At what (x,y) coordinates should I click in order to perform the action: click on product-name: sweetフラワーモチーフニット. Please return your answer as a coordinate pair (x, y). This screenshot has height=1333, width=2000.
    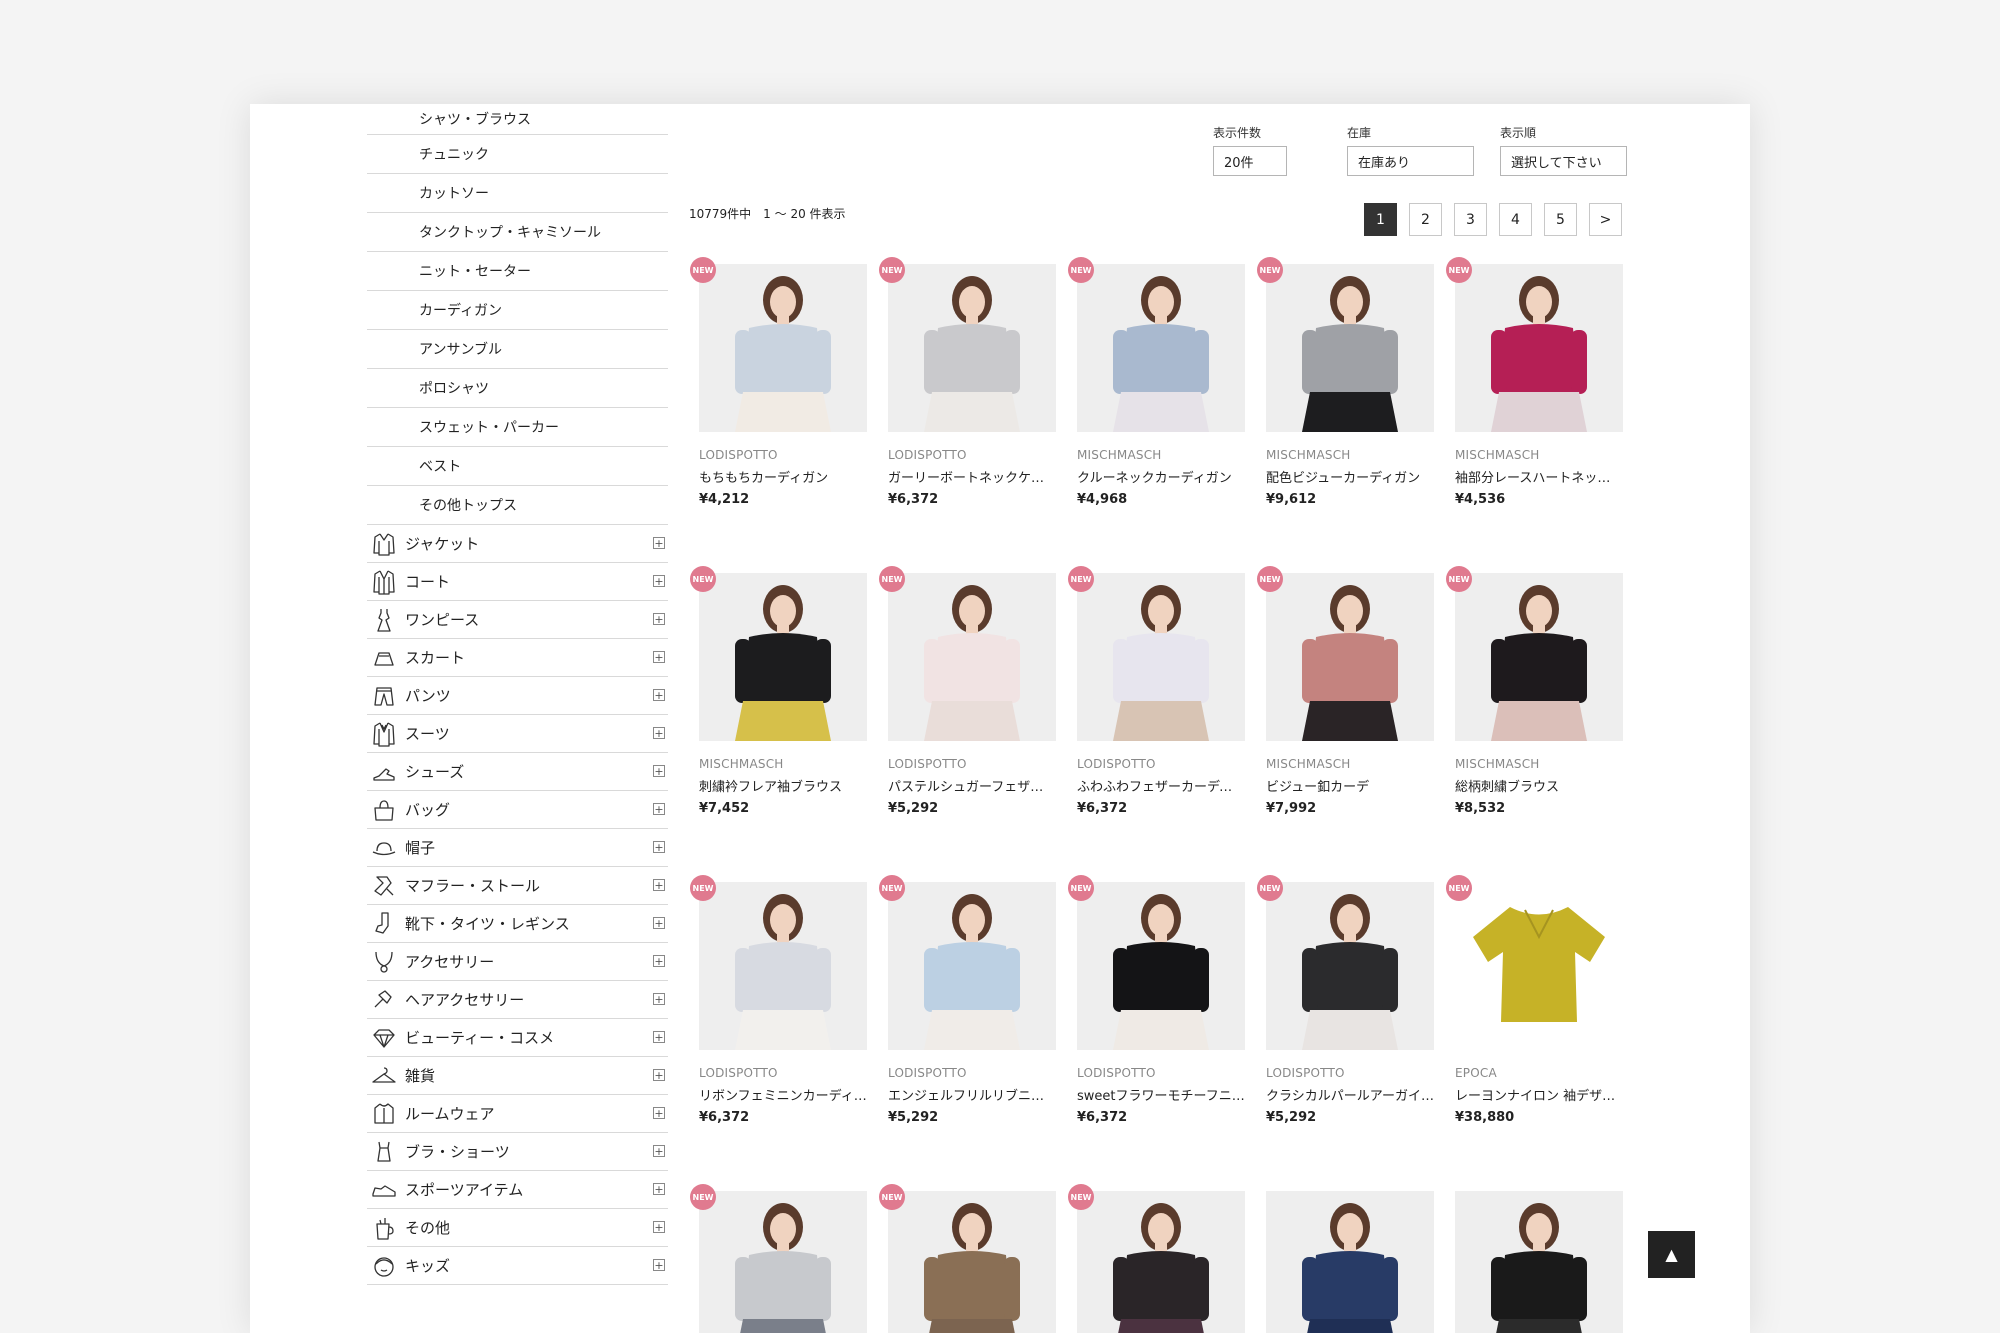
    Looking at the image, I should click on (1161, 1094).